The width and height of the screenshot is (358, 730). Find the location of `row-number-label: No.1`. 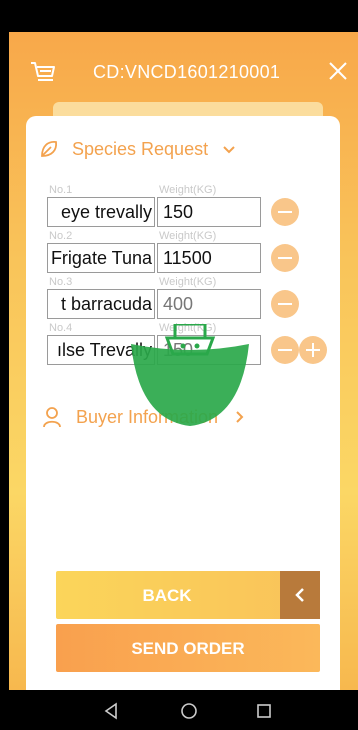

row-number-label: No.1 is located at coordinates (61, 190).